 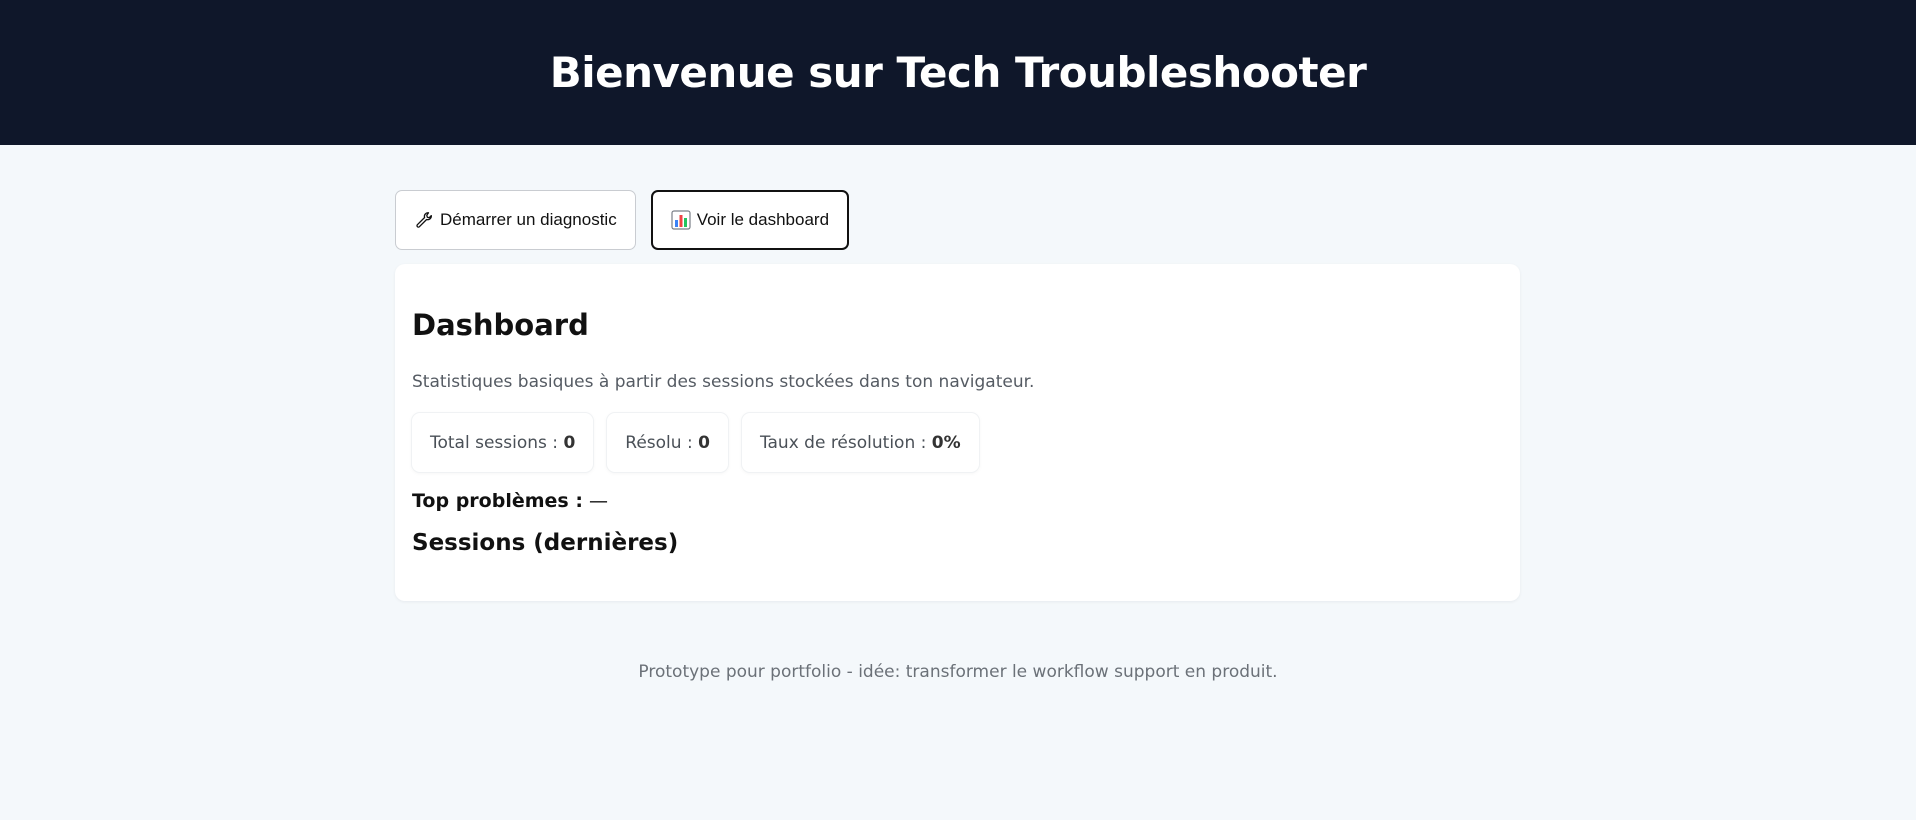 What do you see at coordinates (957, 220) in the screenshot?
I see `nav-buttons: Démarrer un diagnostic Voir le dashboard` at bounding box center [957, 220].